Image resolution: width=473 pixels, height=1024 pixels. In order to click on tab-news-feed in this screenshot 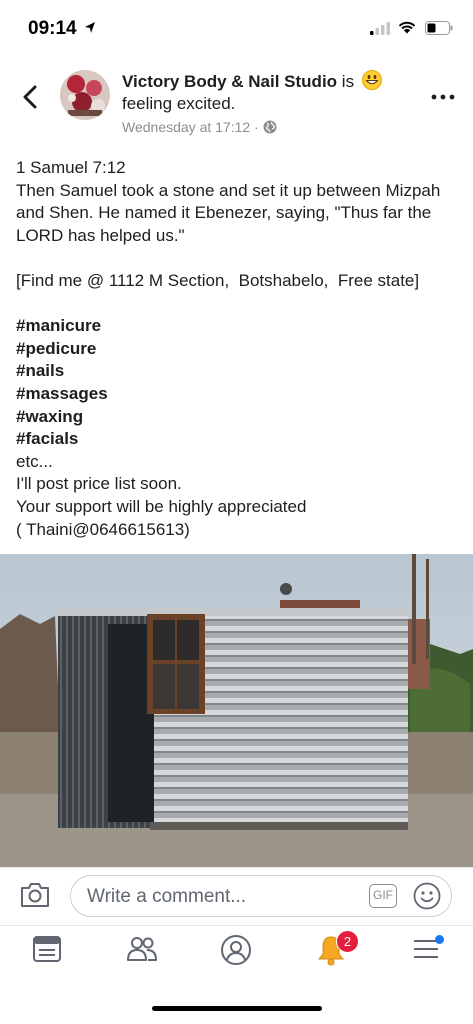, I will do `click(47, 954)`.